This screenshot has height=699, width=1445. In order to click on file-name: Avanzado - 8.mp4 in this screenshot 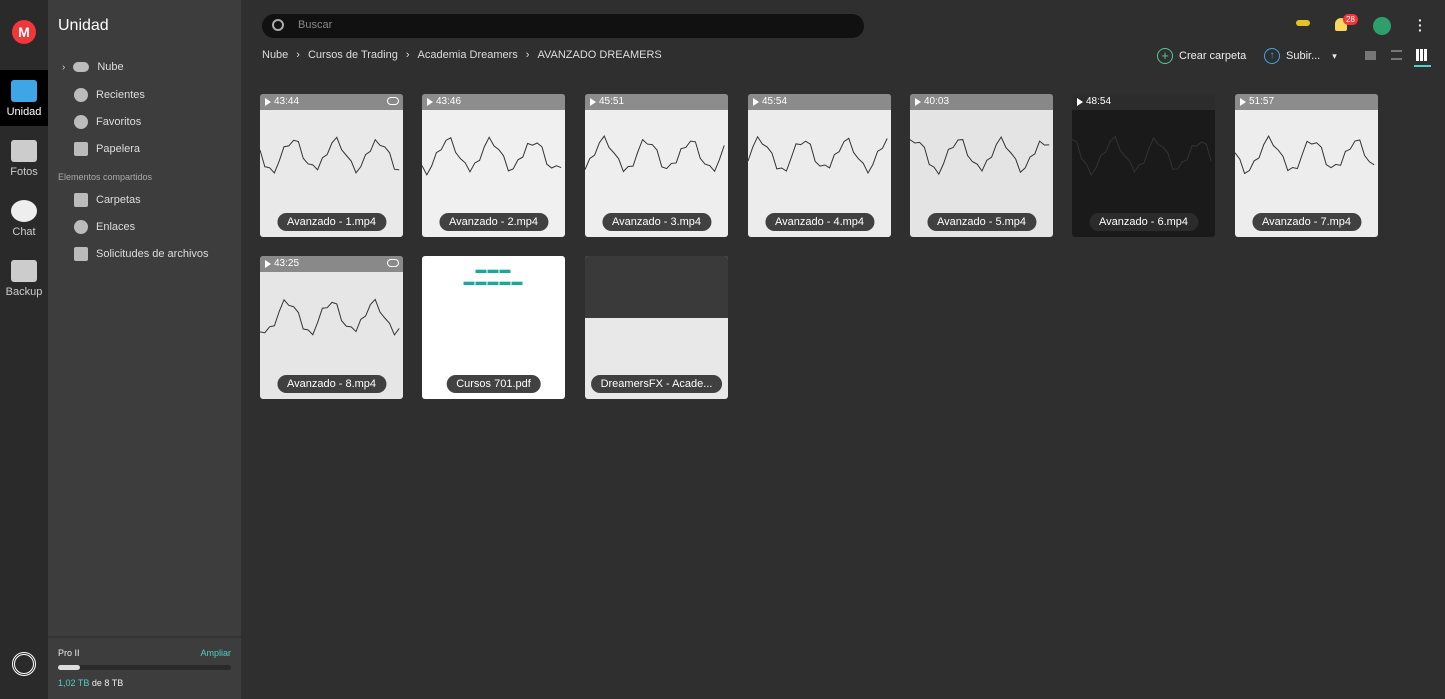, I will do `click(331, 384)`.